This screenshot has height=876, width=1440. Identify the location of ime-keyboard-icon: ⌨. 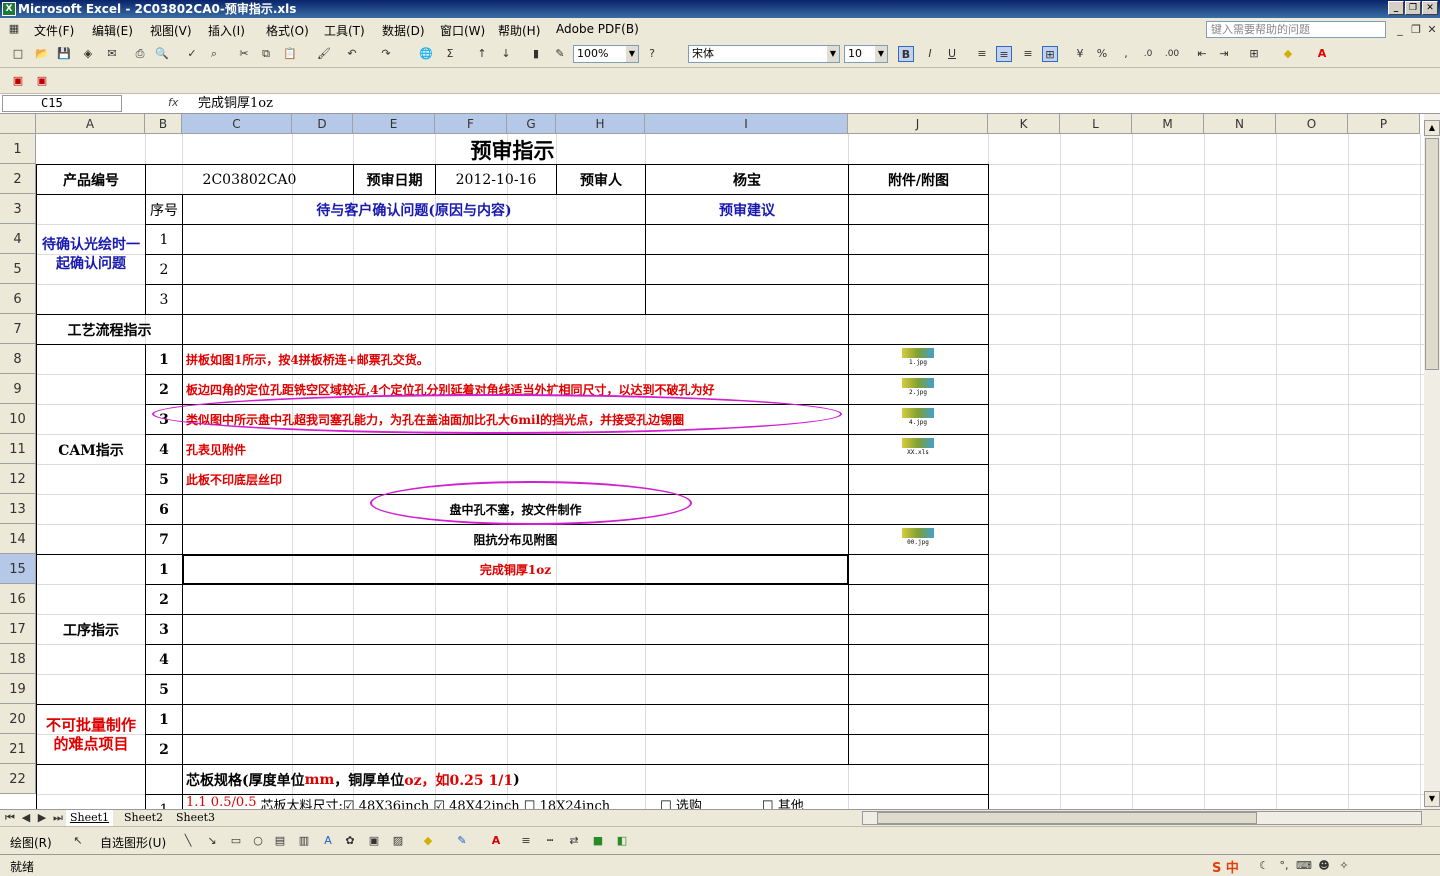
(1304, 866).